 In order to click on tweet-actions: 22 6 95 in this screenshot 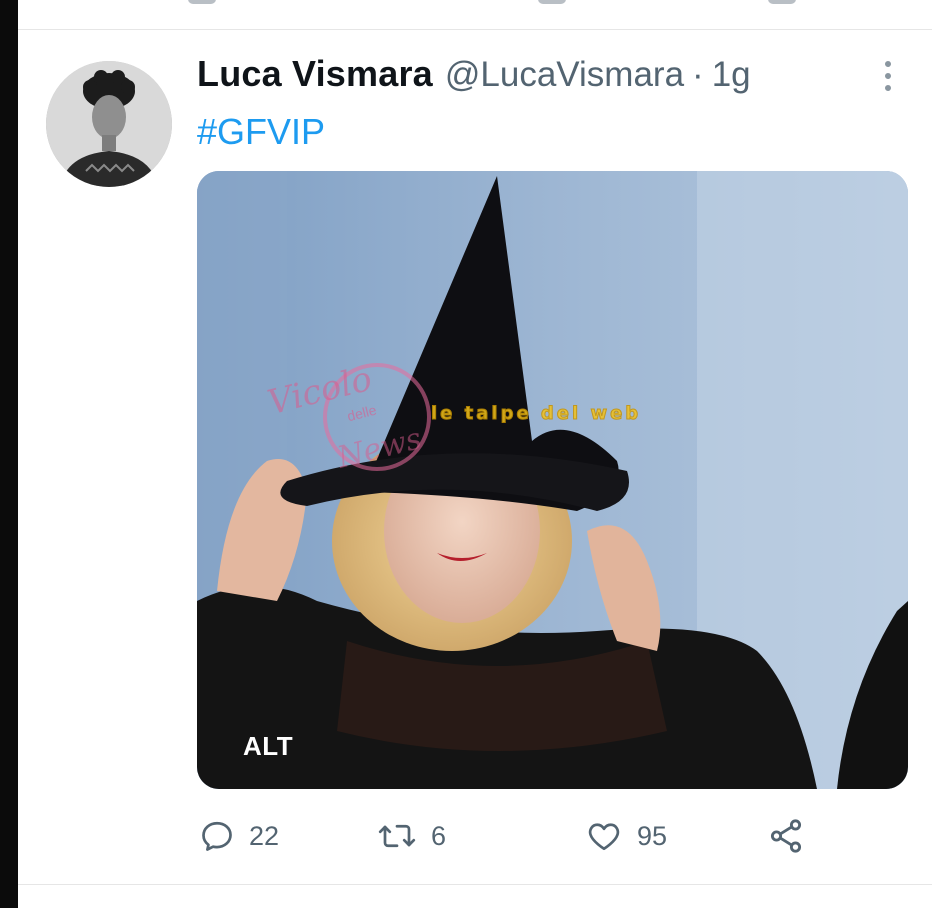, I will do `click(499, 836)`.